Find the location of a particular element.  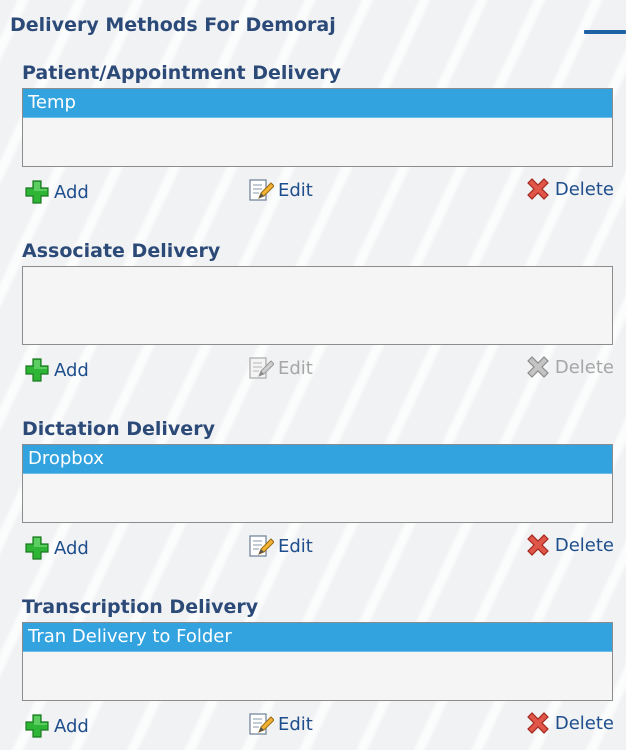

delivery-listbox: Temp is located at coordinates (317, 127).